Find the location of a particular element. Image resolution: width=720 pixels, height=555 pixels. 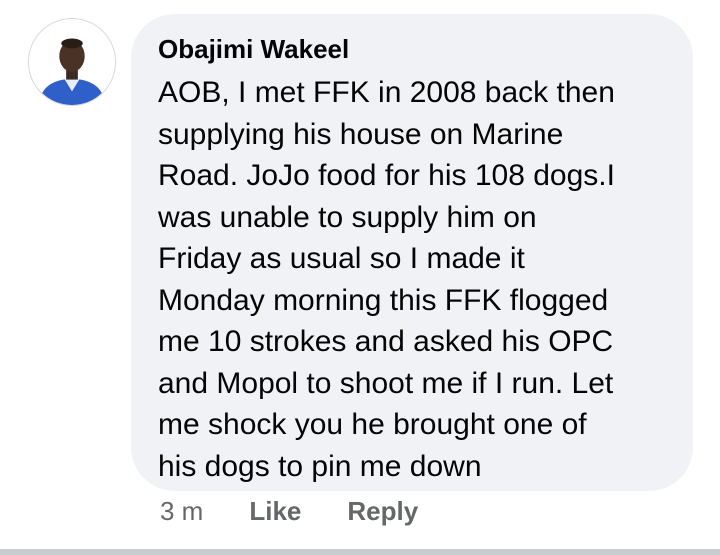

comment-text-line: was unable to supply him on is located at coordinates (347, 217).